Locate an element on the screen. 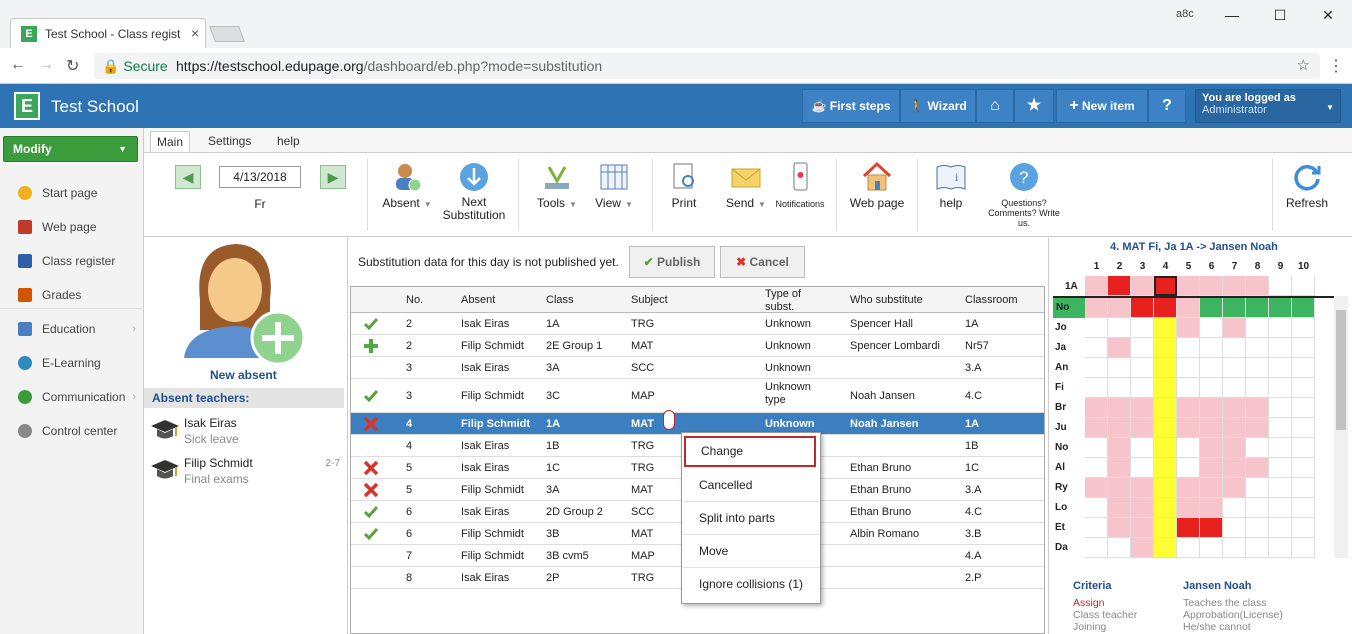 Image resolution: width=1352 pixels, height=634 pixels. teacher-row-label: Ry is located at coordinates (1061, 487).